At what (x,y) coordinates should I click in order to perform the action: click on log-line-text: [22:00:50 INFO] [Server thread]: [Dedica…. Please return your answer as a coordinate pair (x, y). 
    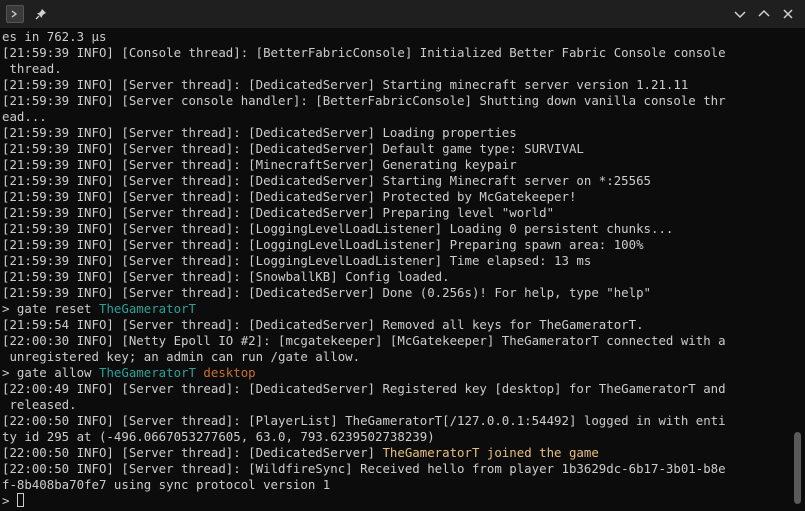
    Looking at the image, I should click on (192, 452).